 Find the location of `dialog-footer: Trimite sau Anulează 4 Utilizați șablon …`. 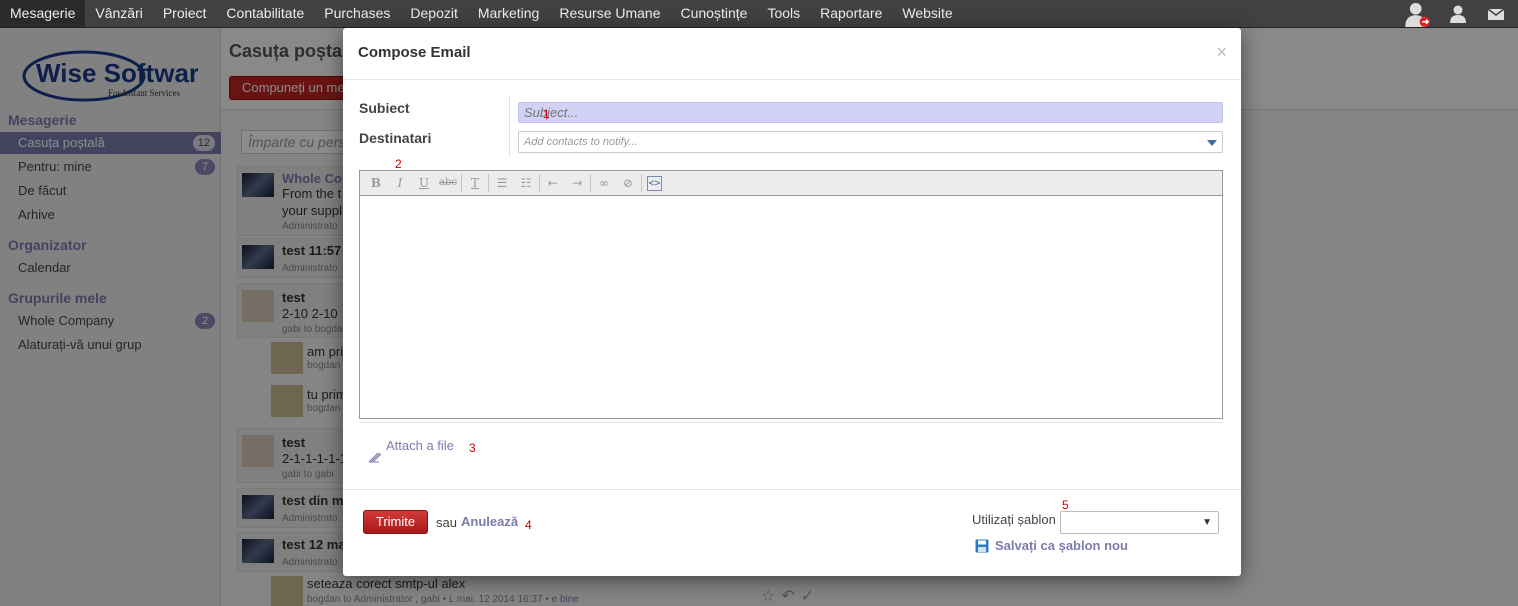

dialog-footer: Trimite sau Anulează 4 Utilizați șablon … is located at coordinates (792, 532).